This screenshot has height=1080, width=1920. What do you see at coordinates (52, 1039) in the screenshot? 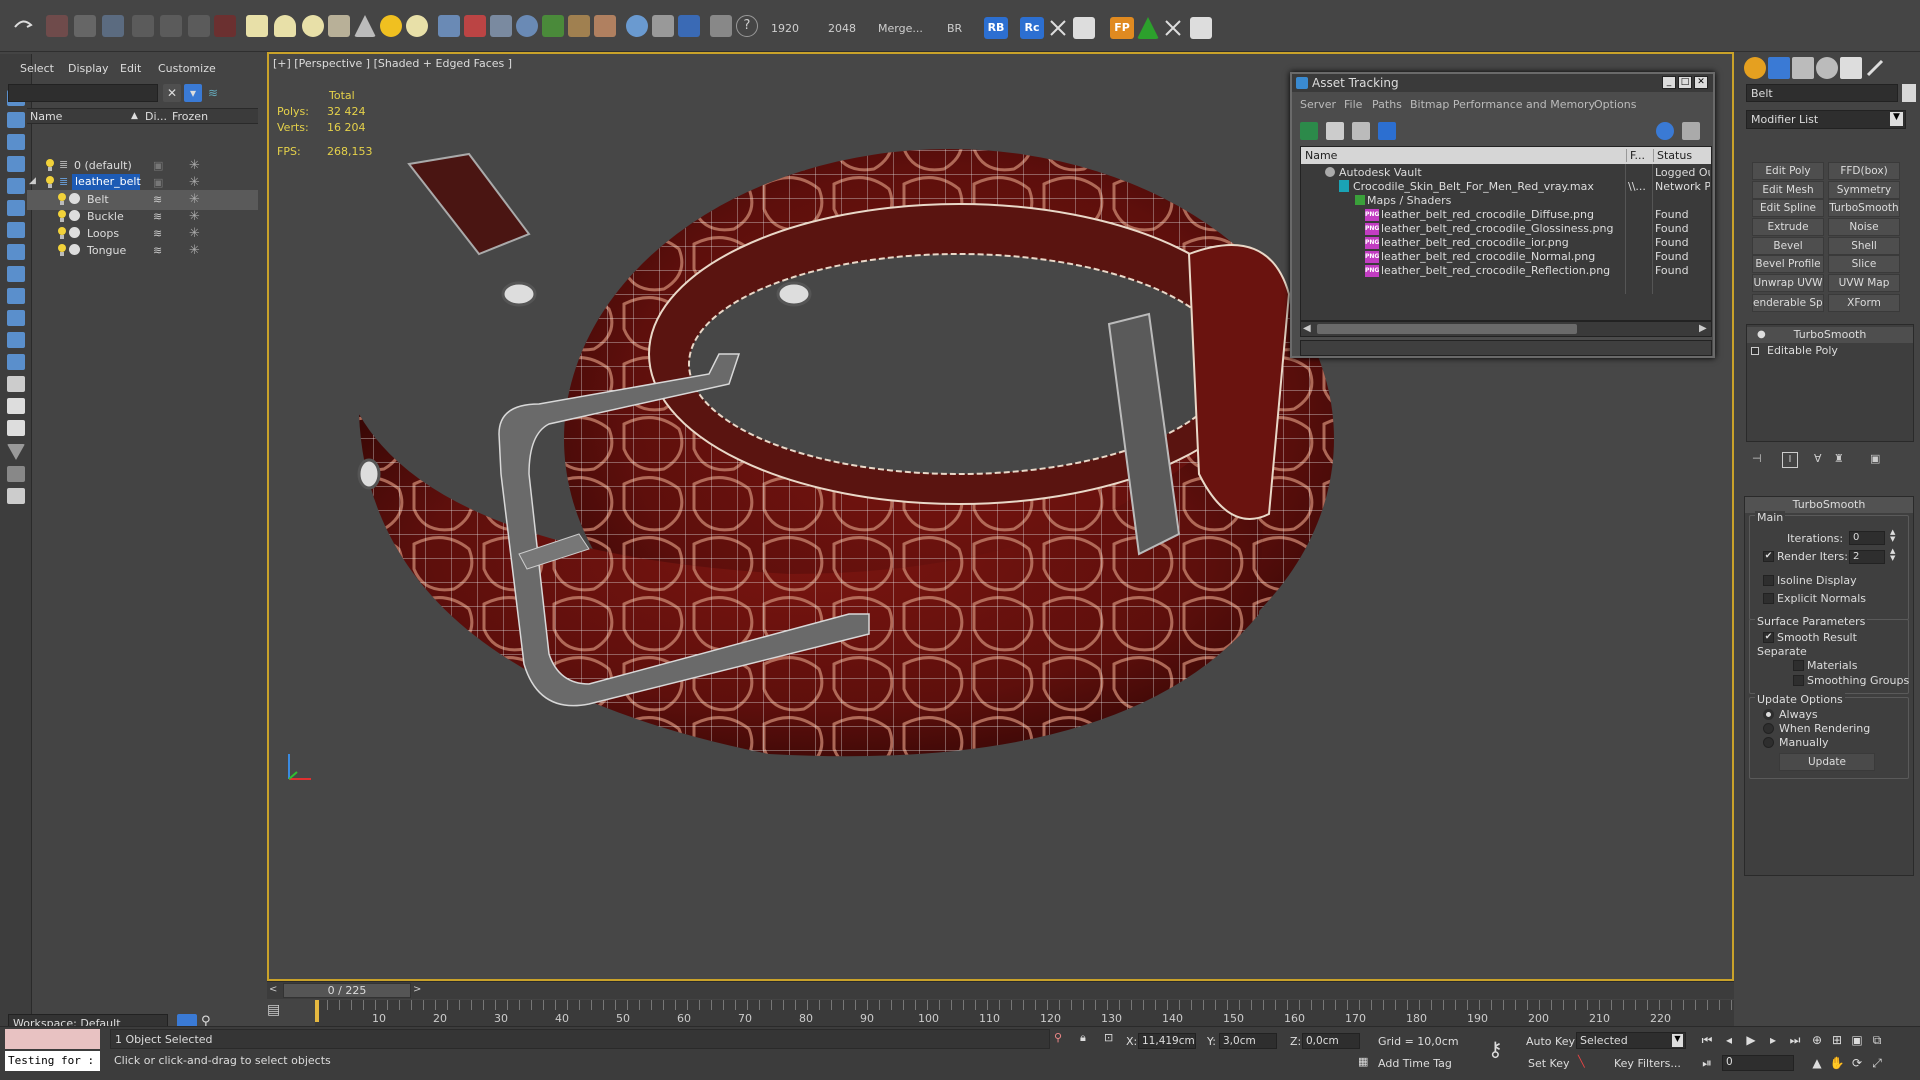
I see `maxscript-listener-output` at bounding box center [52, 1039].